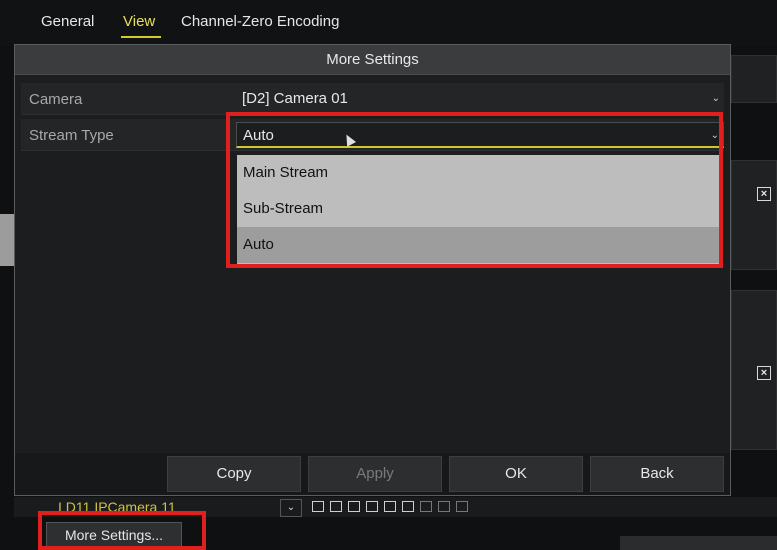 This screenshot has width=777, height=550. Describe the element at coordinates (141, 37) in the screenshot. I see `active-tab-indicator` at that location.